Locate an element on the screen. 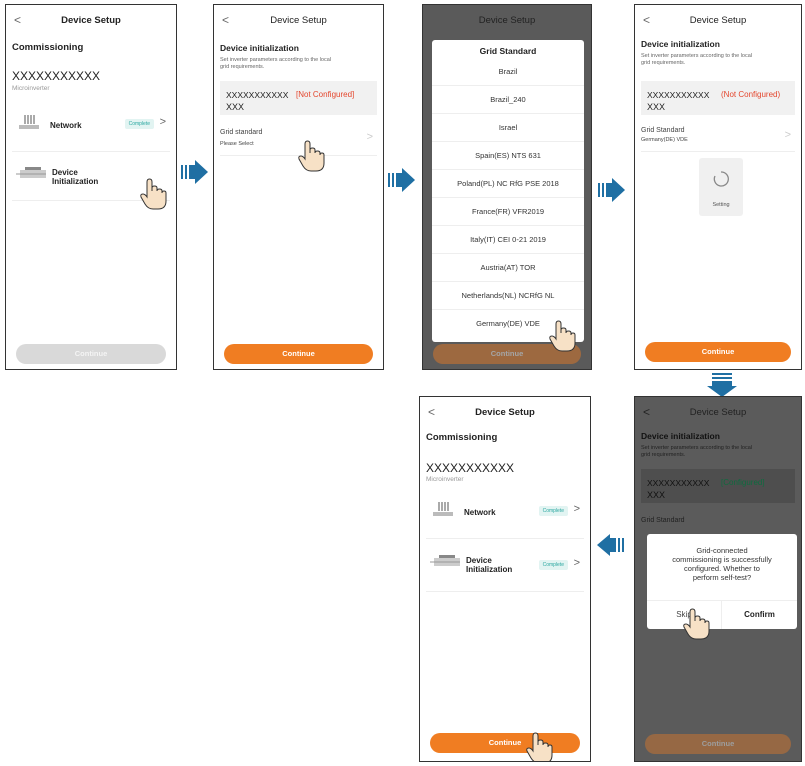 Image resolution: width=805 pixels, height=766 pixels. not-configured-tag: [Not Configured] is located at coordinates (325, 94).